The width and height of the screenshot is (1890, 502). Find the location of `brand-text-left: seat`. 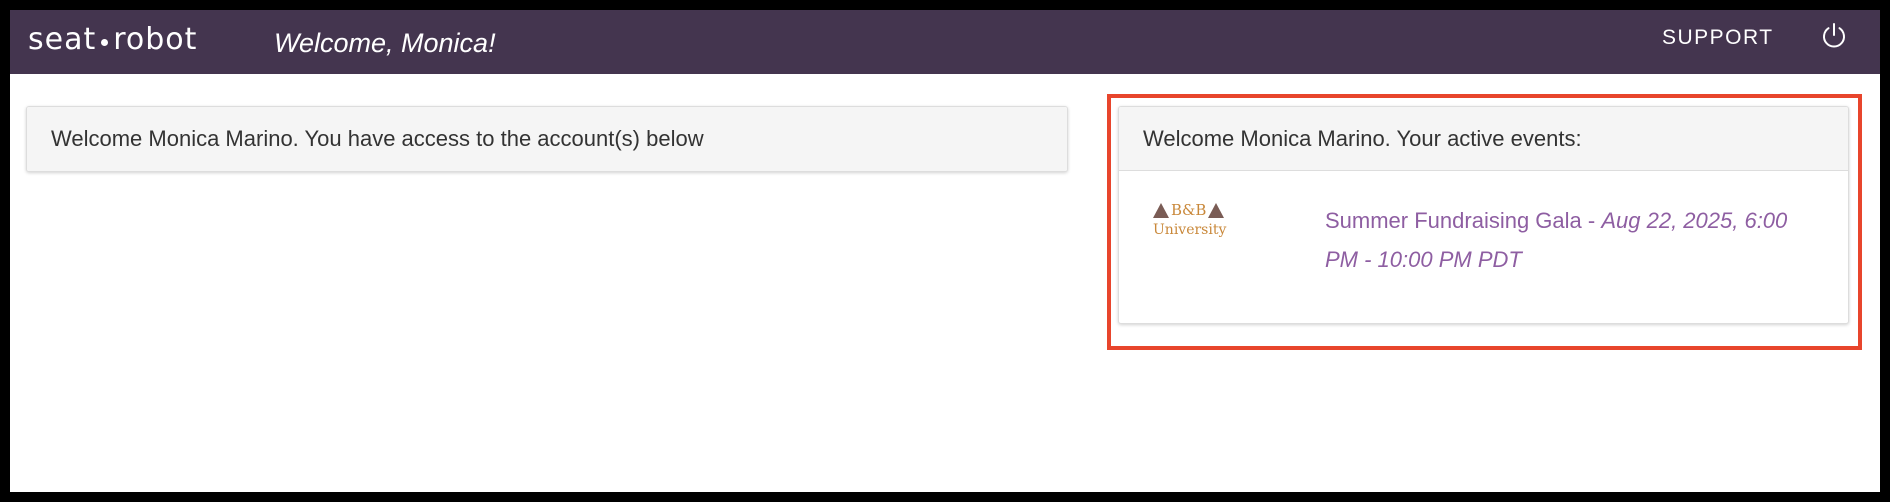

brand-text-left: seat is located at coordinates (62, 39).